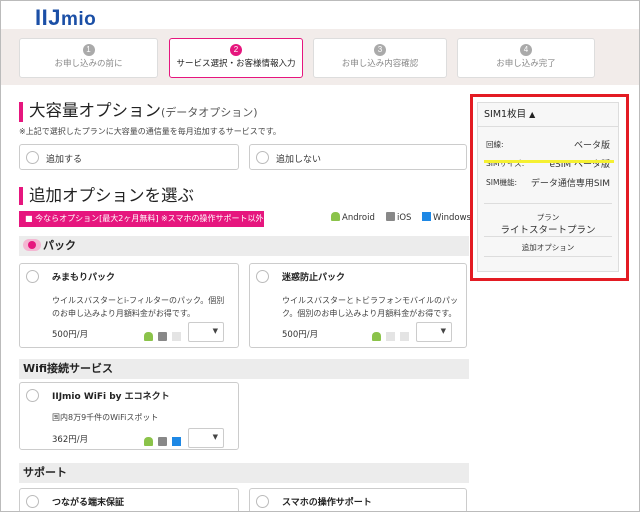  What do you see at coordinates (88, 64) in the screenshot?
I see `step-label: お申し込みの前に` at bounding box center [88, 64].